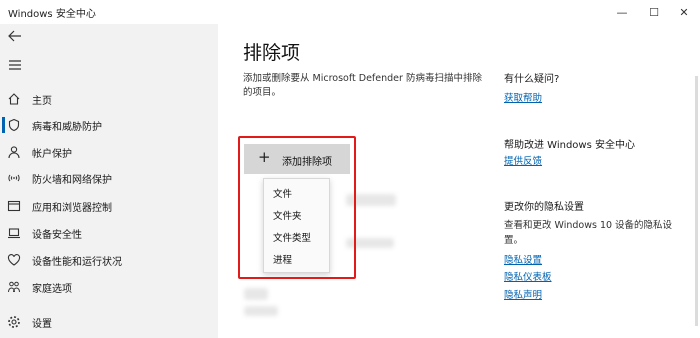 The height and width of the screenshot is (338, 700). I want to click on app-window-icon, so click(14, 206).